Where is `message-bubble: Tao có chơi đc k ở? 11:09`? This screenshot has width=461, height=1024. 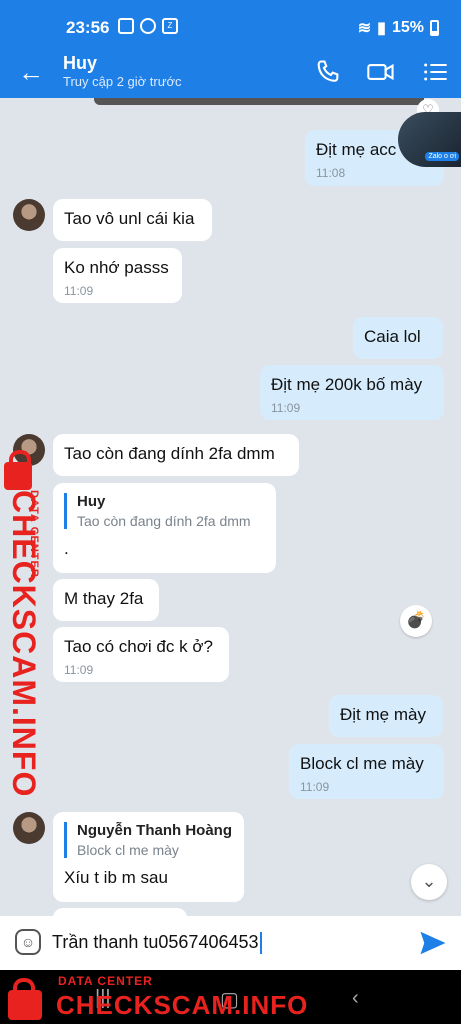
message-bubble: Tao có chơi đc k ở? 11:09 is located at coordinates (141, 654).